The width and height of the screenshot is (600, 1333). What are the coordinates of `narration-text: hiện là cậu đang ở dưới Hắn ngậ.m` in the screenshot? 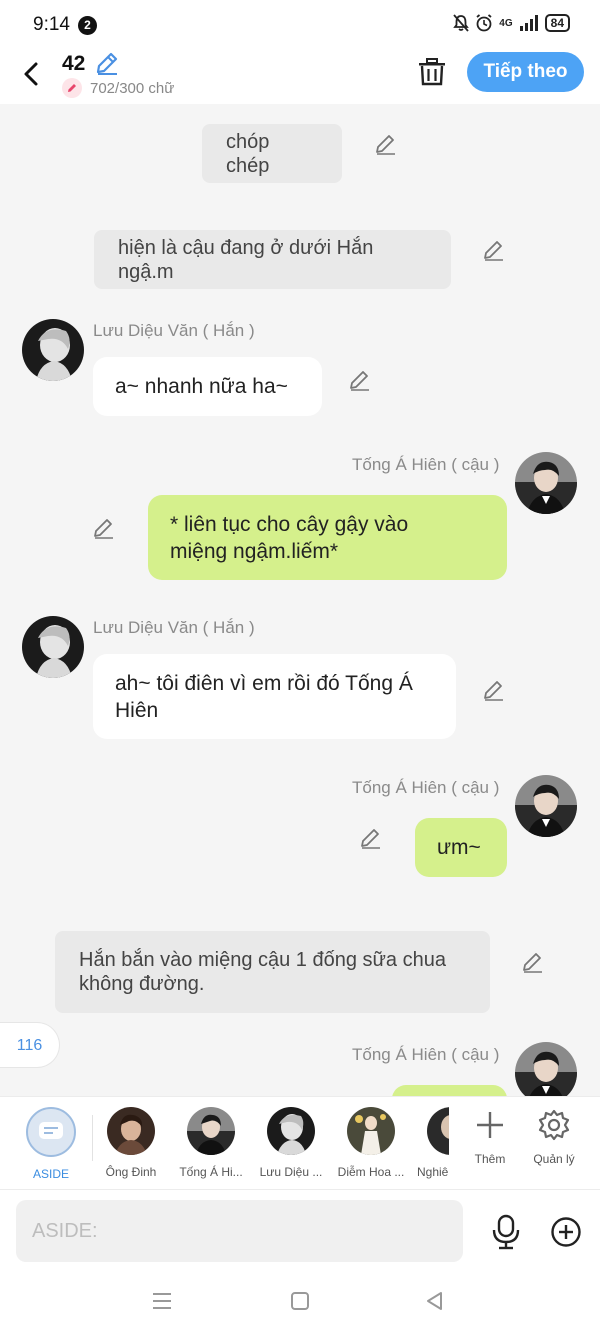 It's located at (246, 259).